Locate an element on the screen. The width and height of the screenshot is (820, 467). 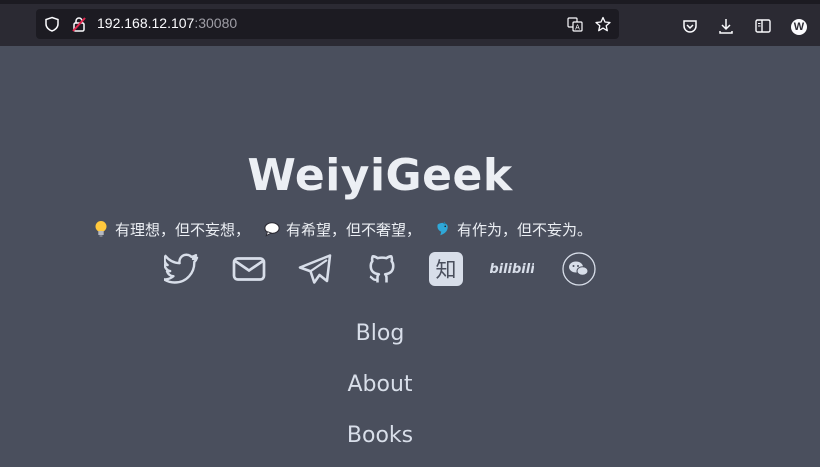
lightbulb-icon is located at coordinates (101, 229).